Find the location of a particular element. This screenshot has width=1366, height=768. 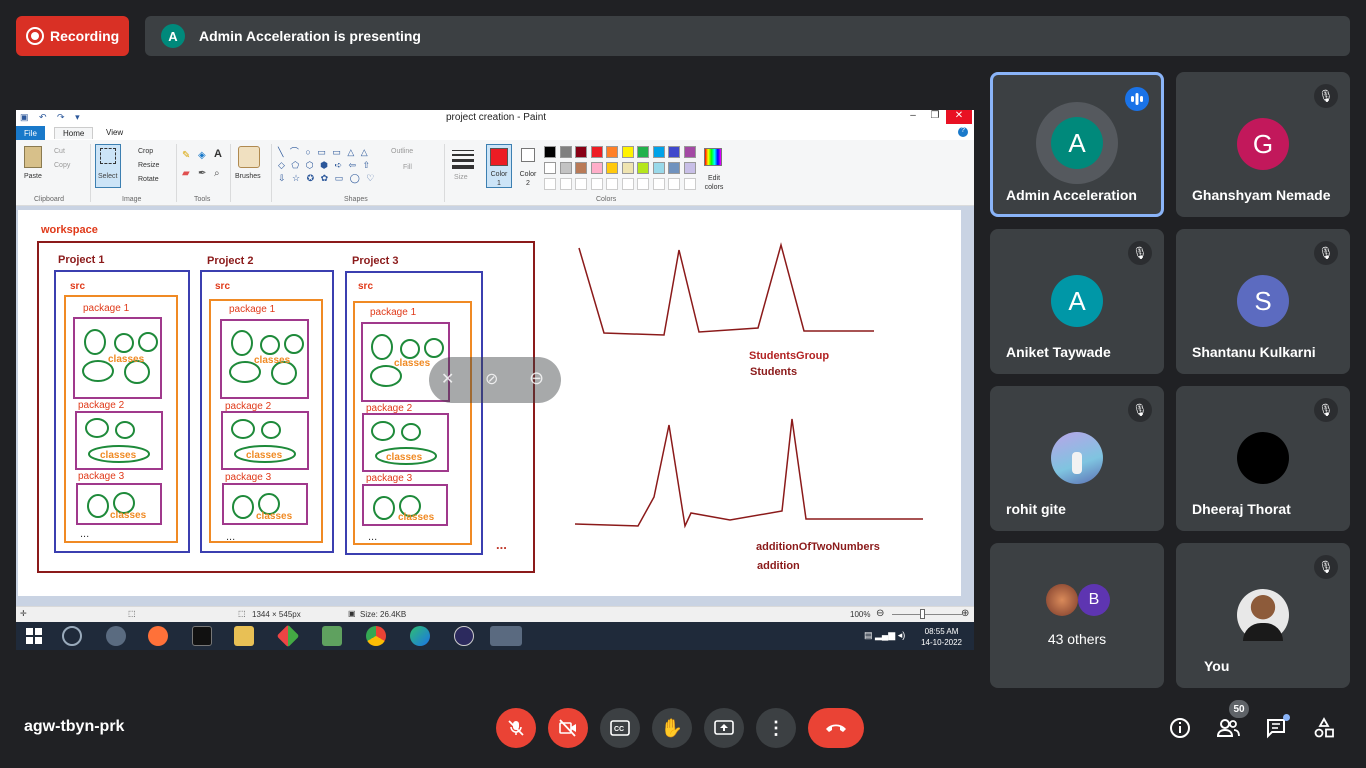

fill-dropdown: Fill is located at coordinates (407, 167).